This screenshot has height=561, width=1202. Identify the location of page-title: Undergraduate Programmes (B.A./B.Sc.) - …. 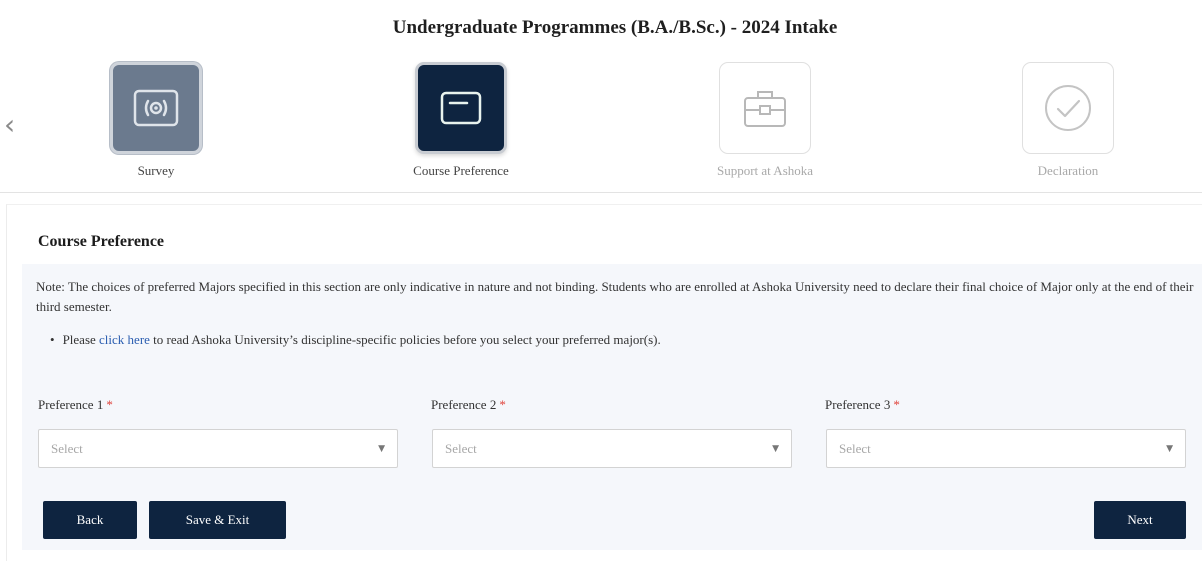
(615, 27).